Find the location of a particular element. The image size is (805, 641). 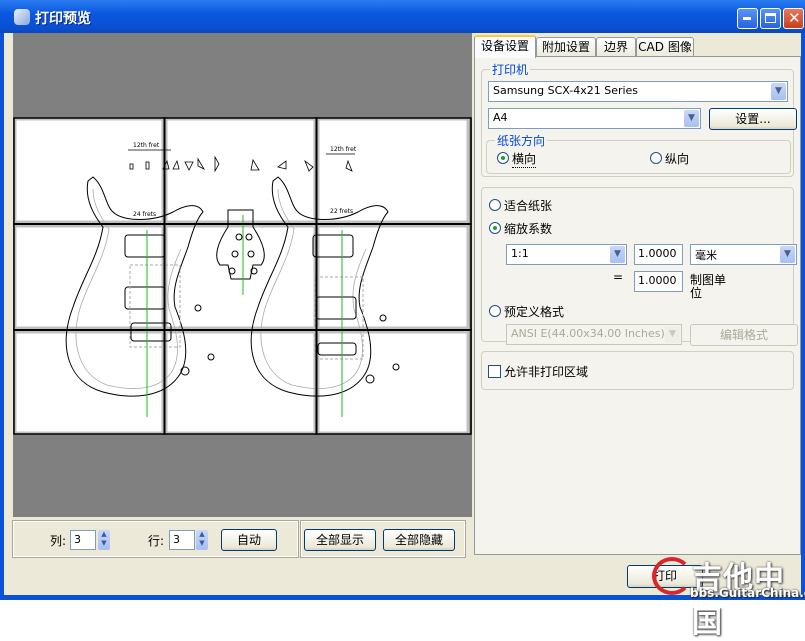

orientation-label: 纸张方向 is located at coordinates (521, 140).